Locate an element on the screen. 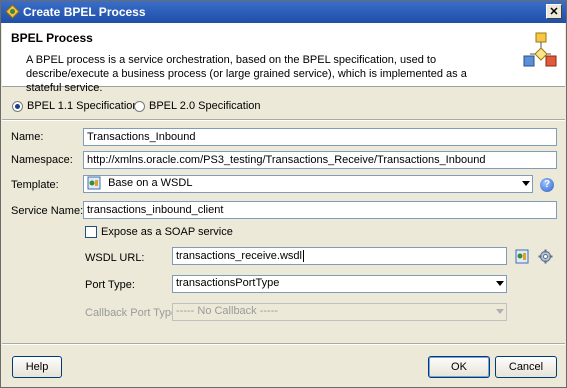 This screenshot has width=567, height=388. name-input: Transactions_Inbound is located at coordinates (320, 137).